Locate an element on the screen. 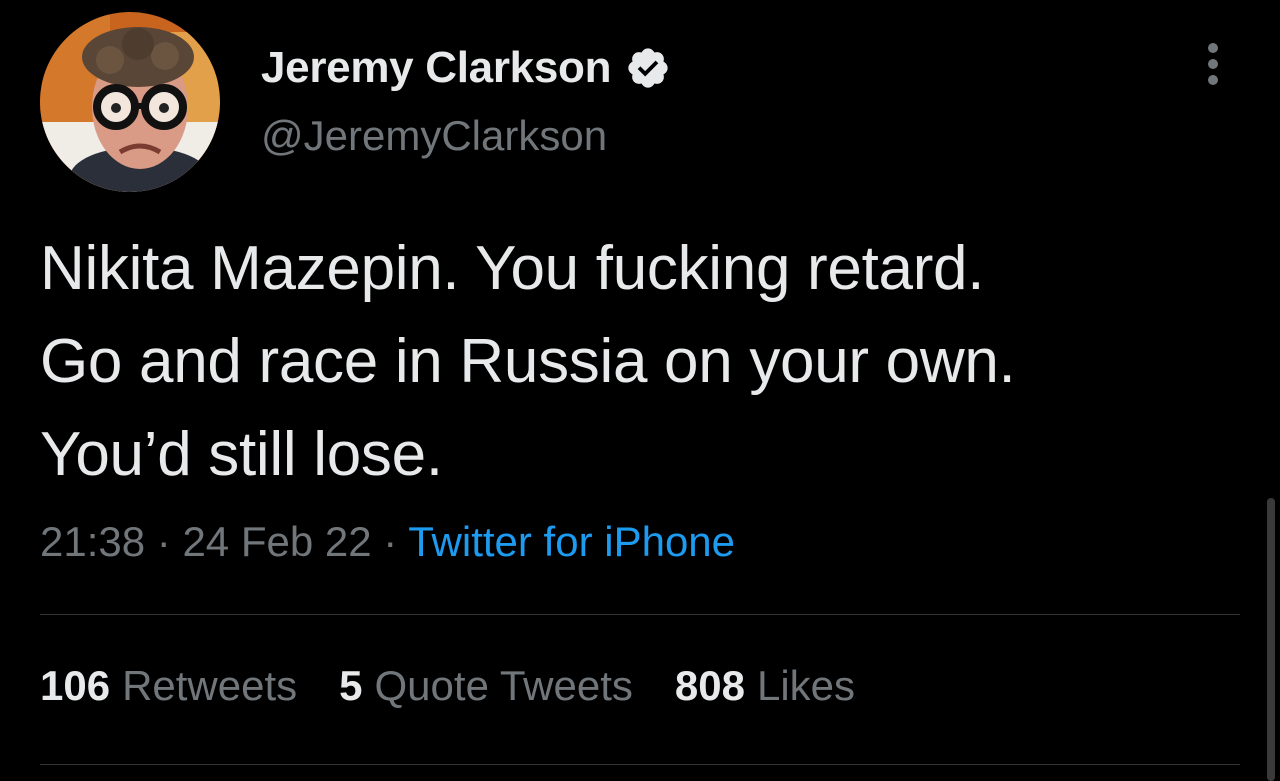  author-name-row: Jeremy Clarkson is located at coordinates (466, 68).